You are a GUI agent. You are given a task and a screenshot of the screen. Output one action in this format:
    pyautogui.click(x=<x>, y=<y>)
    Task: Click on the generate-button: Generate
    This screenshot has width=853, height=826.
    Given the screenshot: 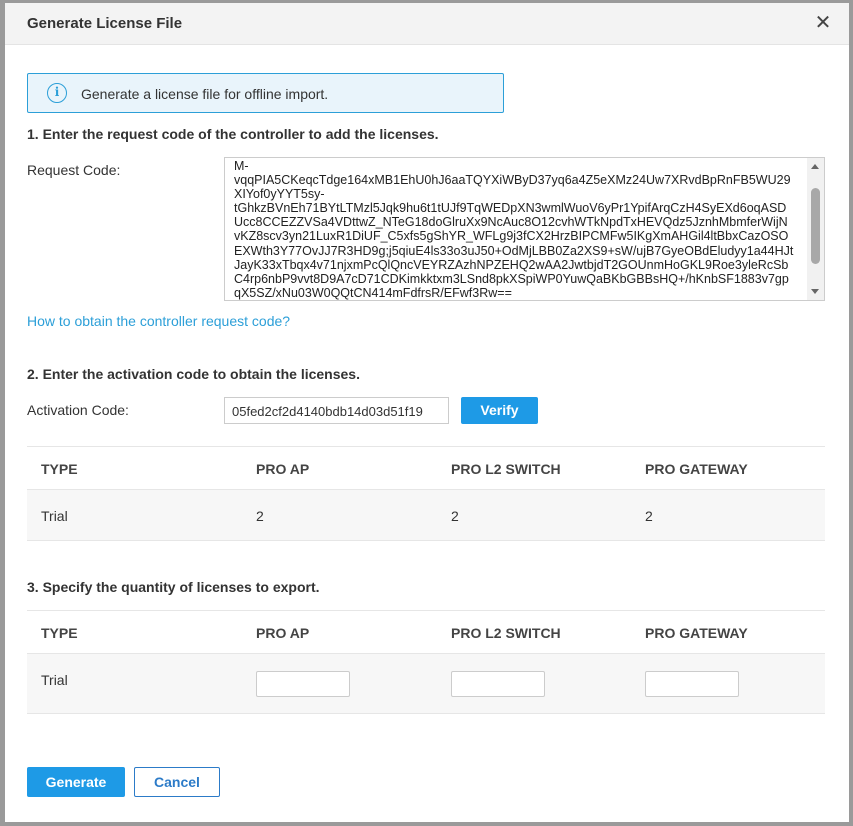 What is the action you would take?
    pyautogui.click(x=76, y=782)
    